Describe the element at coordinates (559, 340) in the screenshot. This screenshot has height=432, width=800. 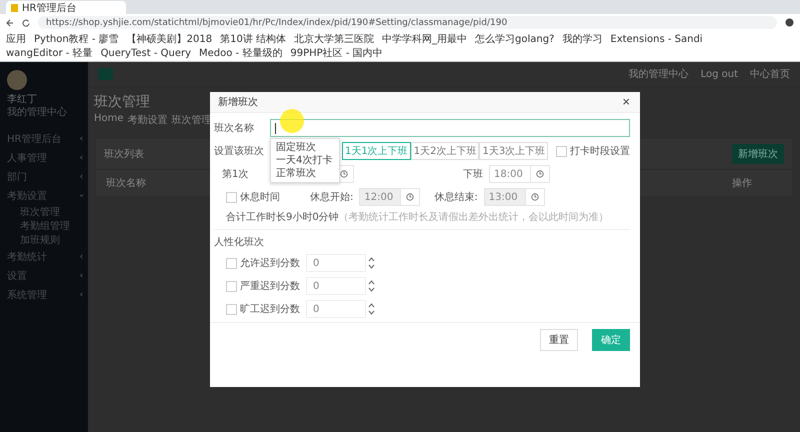
I see `reset-button: 重置` at that location.